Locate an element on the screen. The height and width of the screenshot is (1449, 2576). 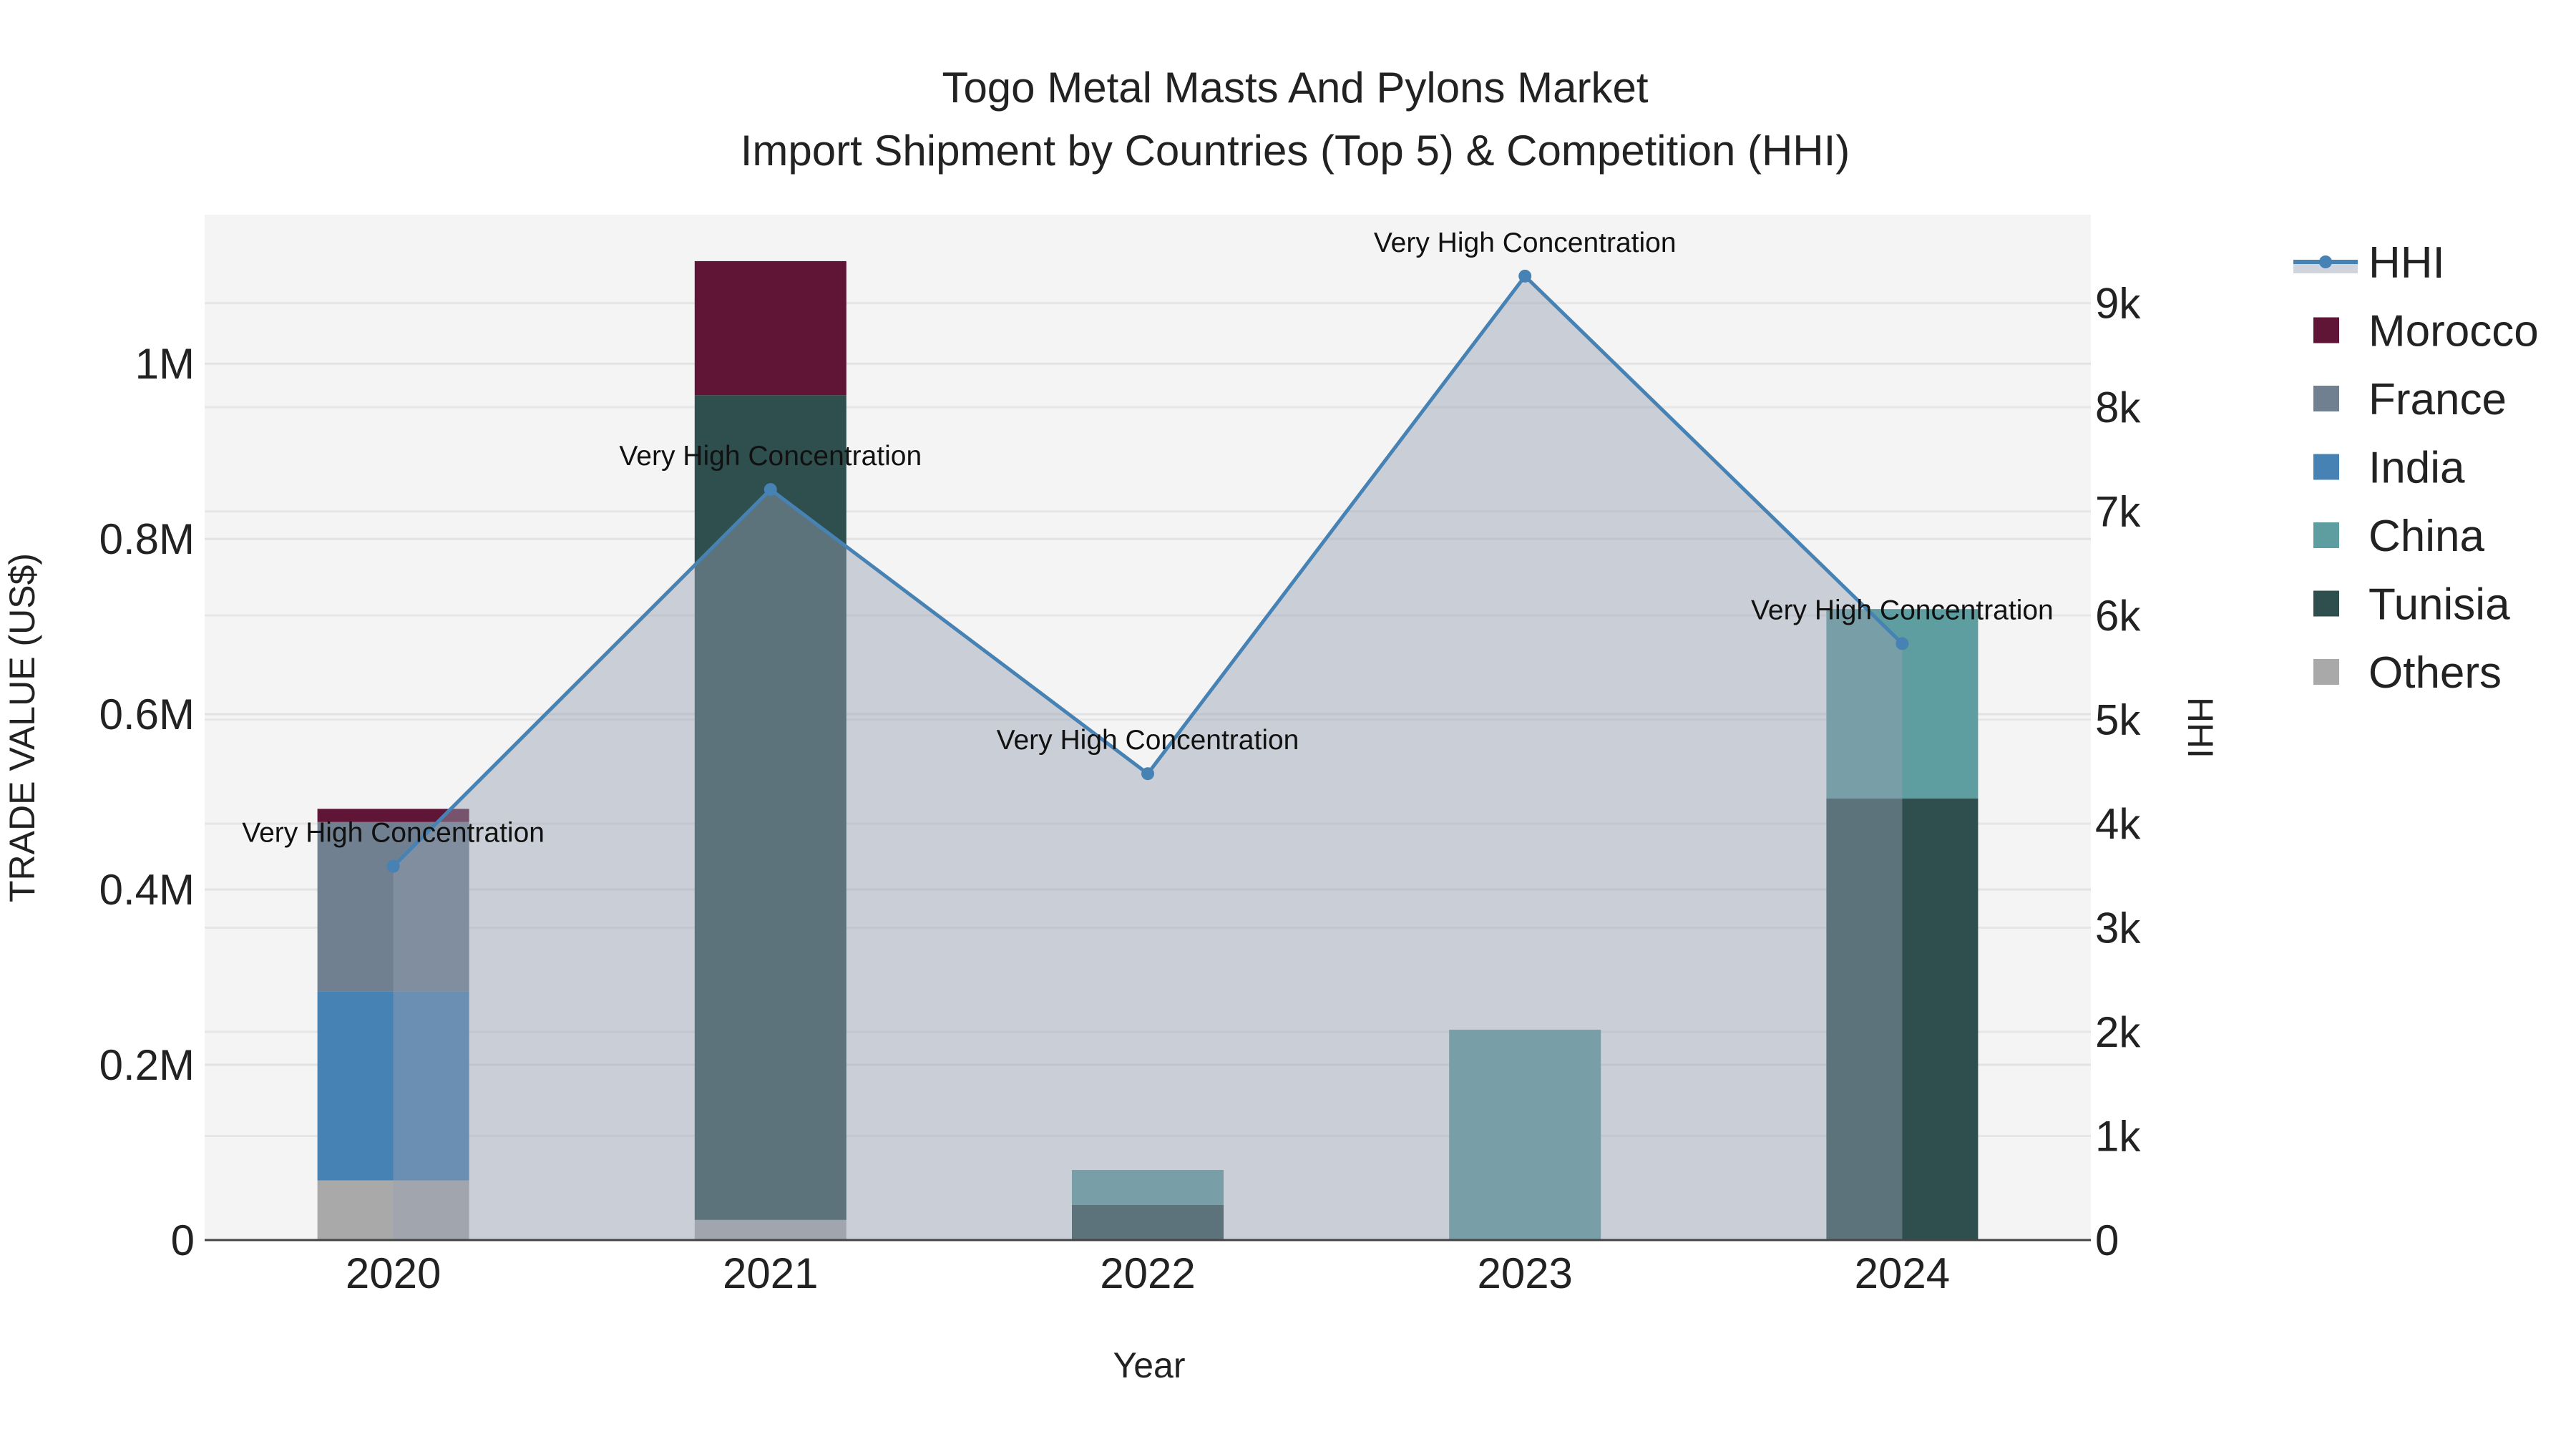
legend-label: Tunisia is located at coordinates (2439, 605).